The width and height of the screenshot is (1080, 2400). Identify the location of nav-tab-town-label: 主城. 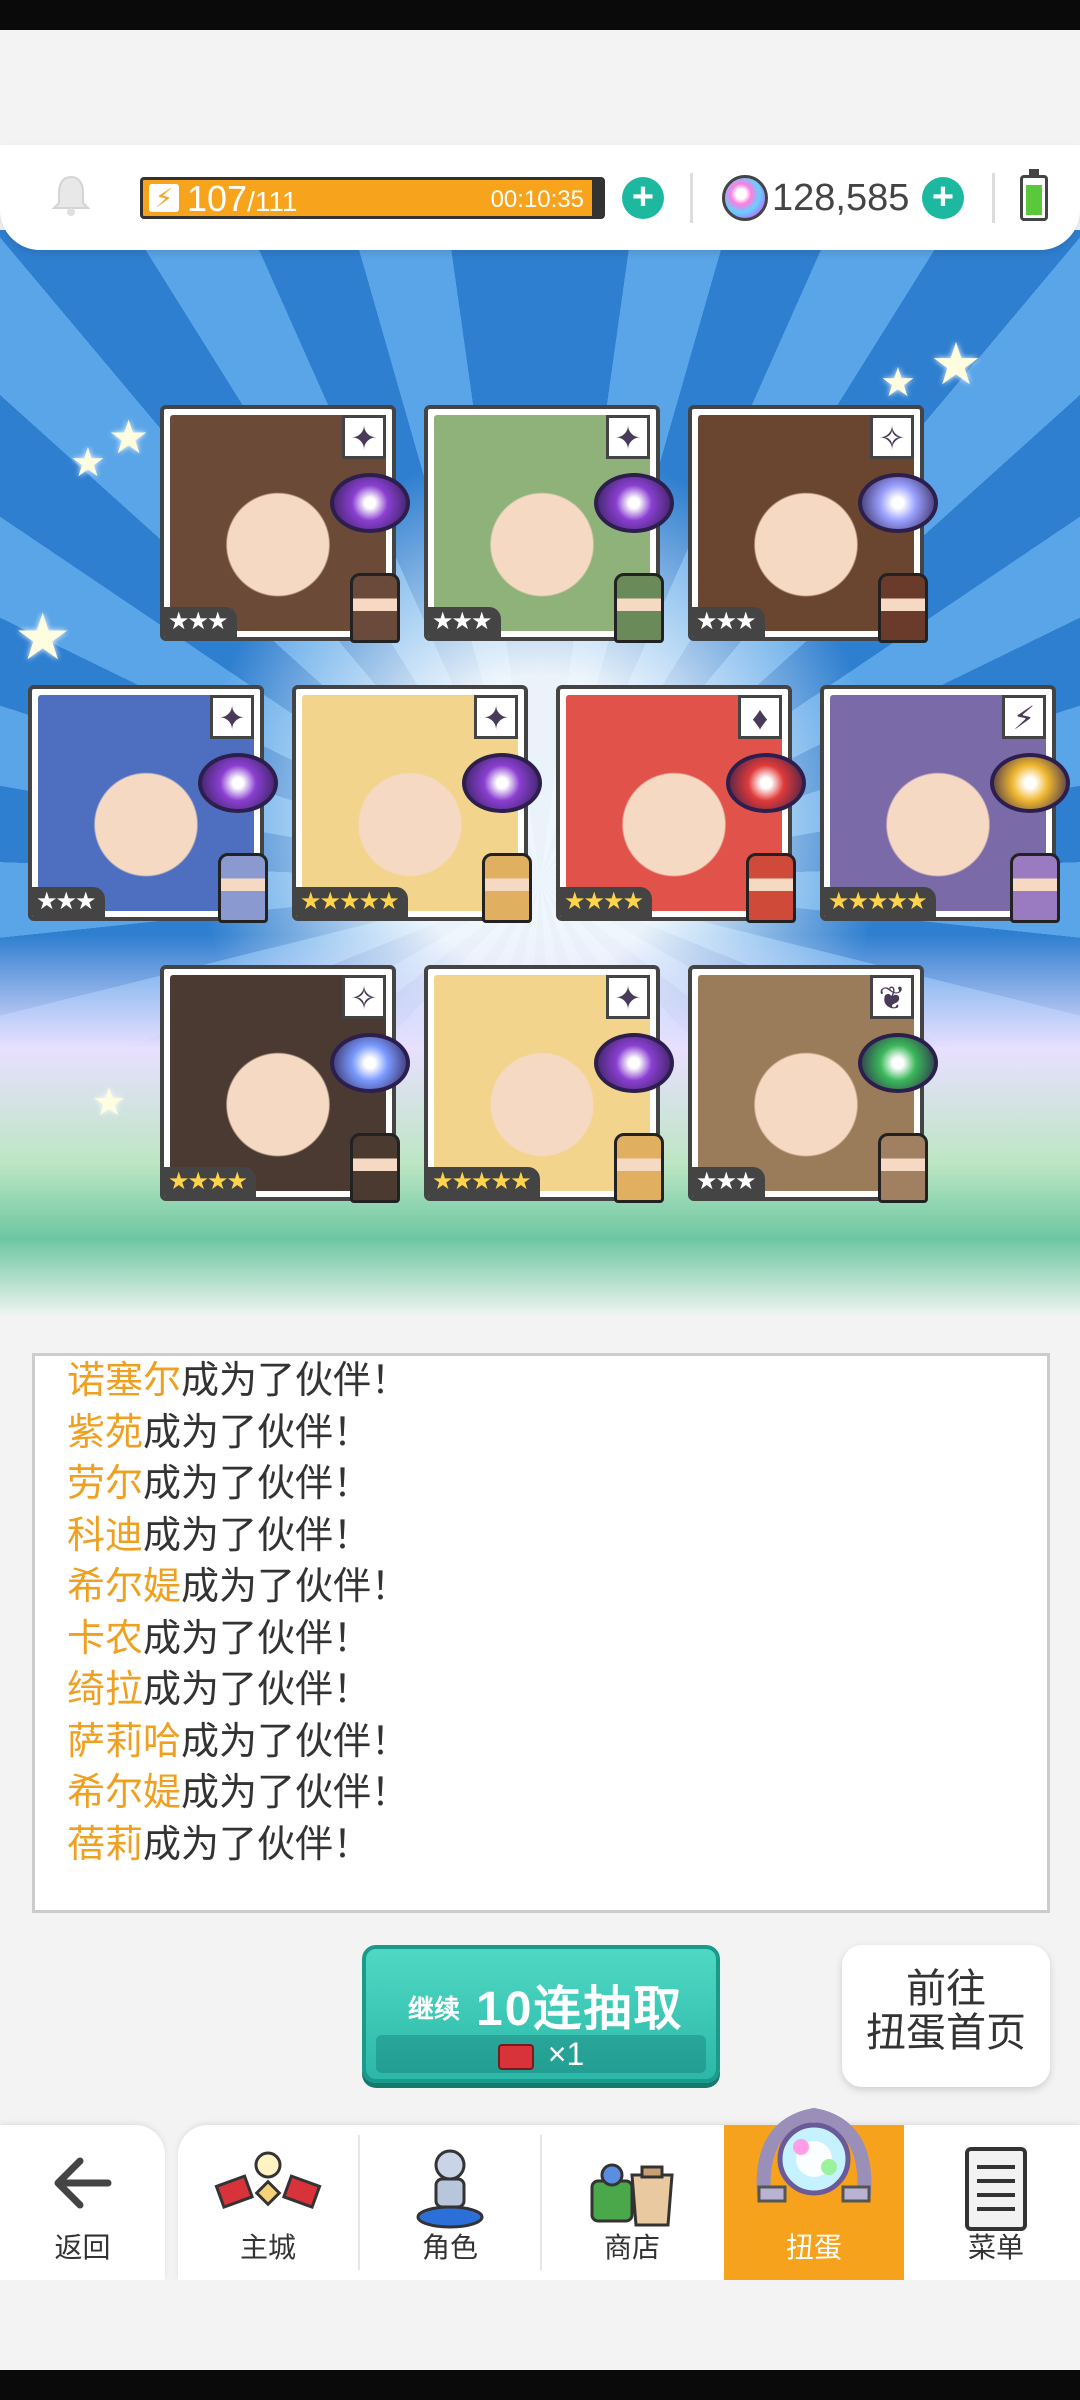
(267, 2247).